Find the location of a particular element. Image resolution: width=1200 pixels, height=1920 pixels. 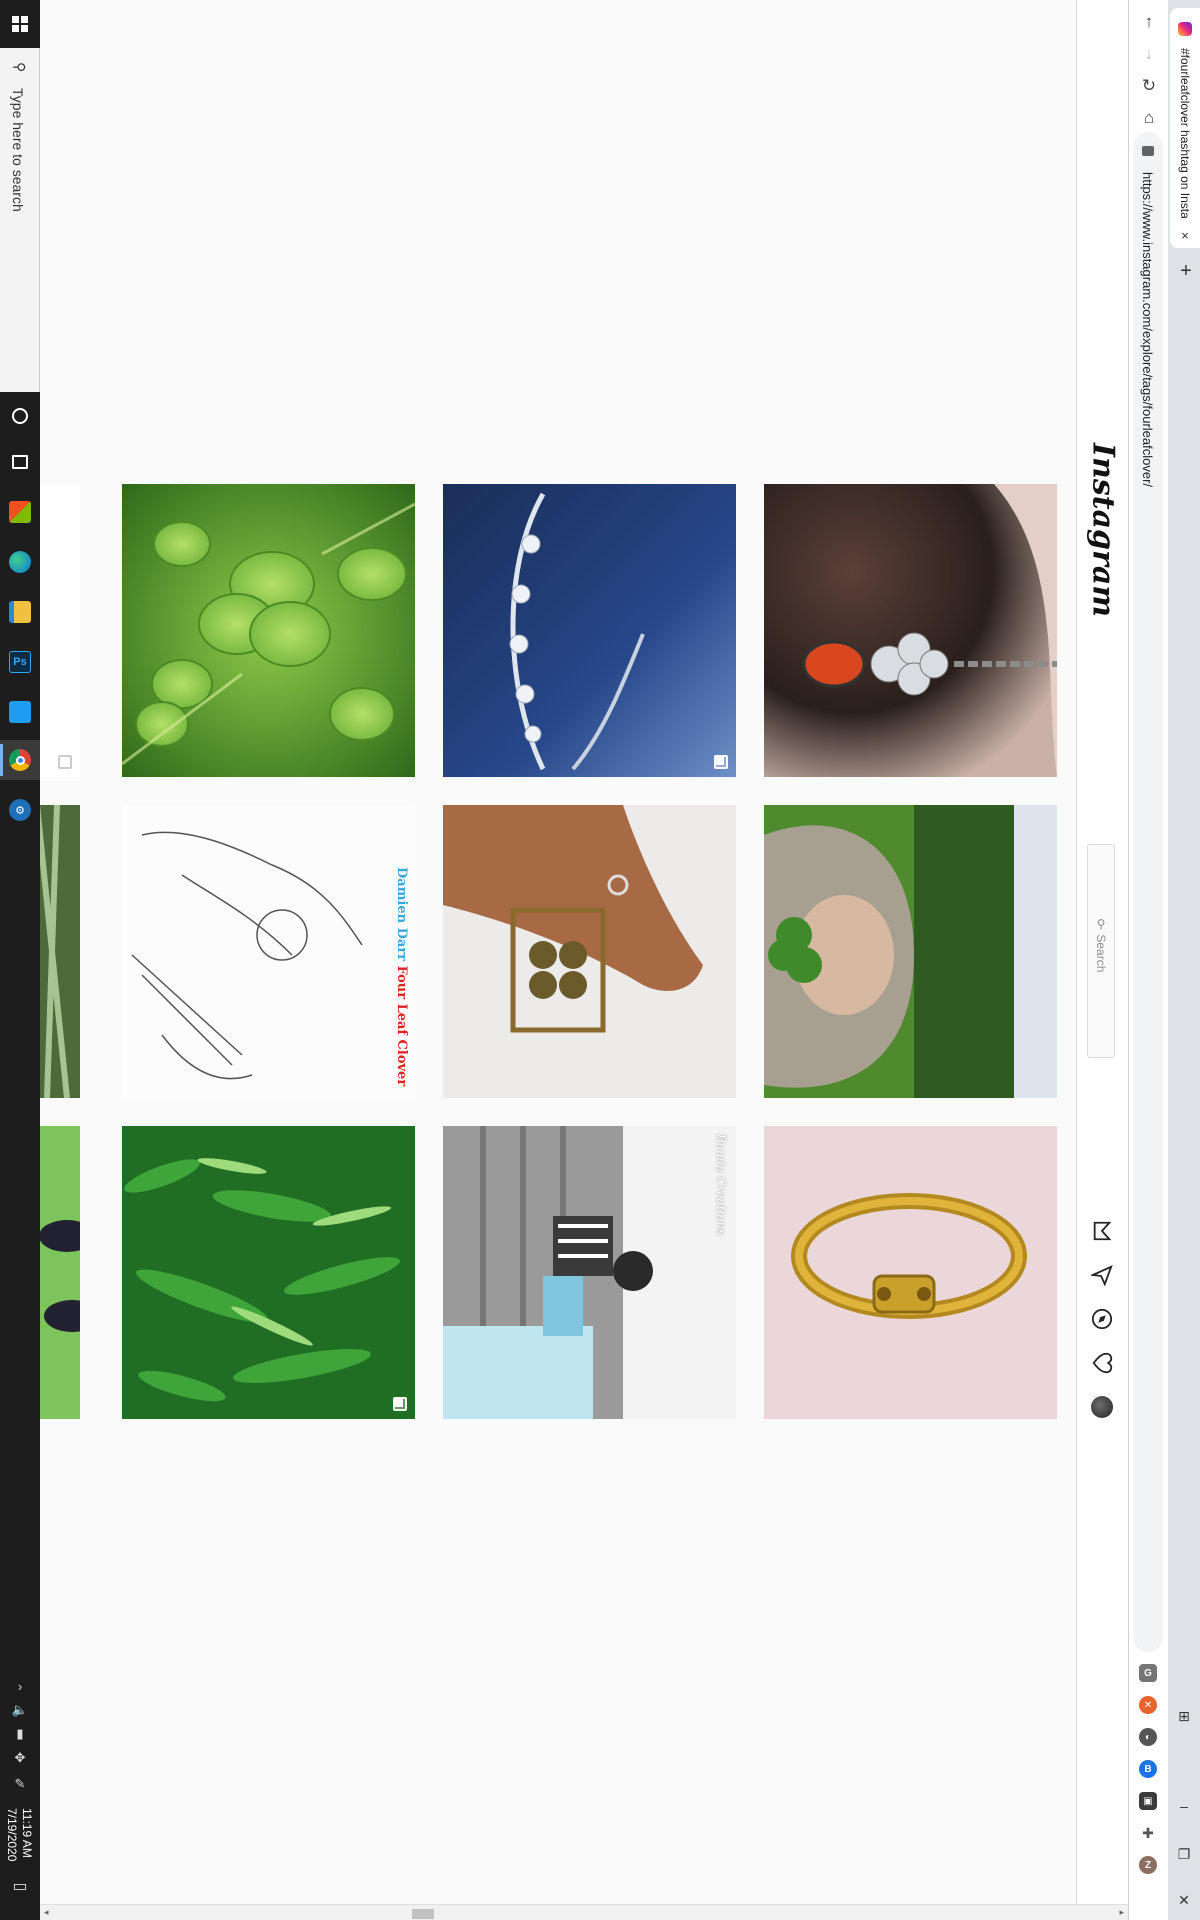

vscode-icon is located at coordinates (20, 712).